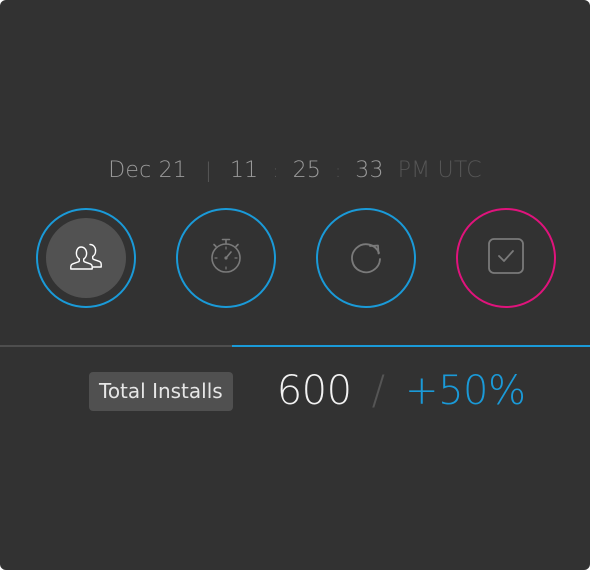 This screenshot has width=590, height=570. I want to click on progress-track, so click(295, 346).